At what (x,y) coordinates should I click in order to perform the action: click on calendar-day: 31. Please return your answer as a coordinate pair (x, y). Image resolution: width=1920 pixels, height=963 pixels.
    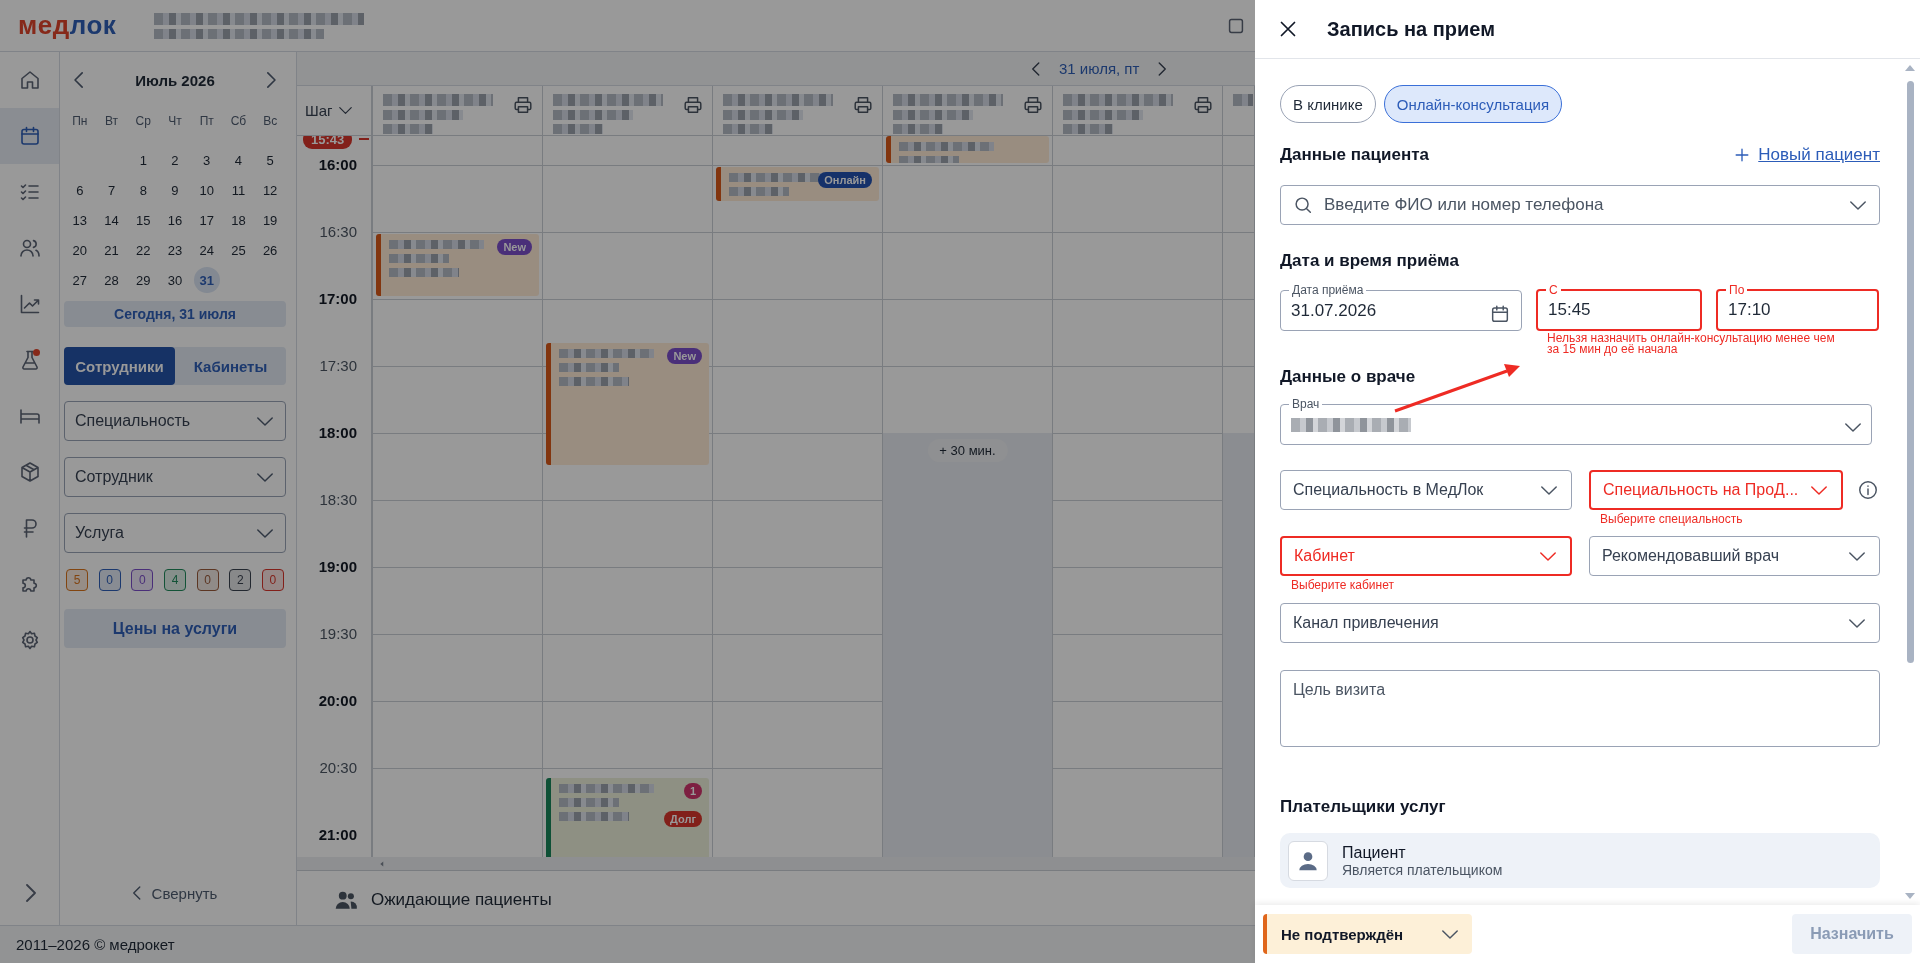
    Looking at the image, I should click on (206, 280).